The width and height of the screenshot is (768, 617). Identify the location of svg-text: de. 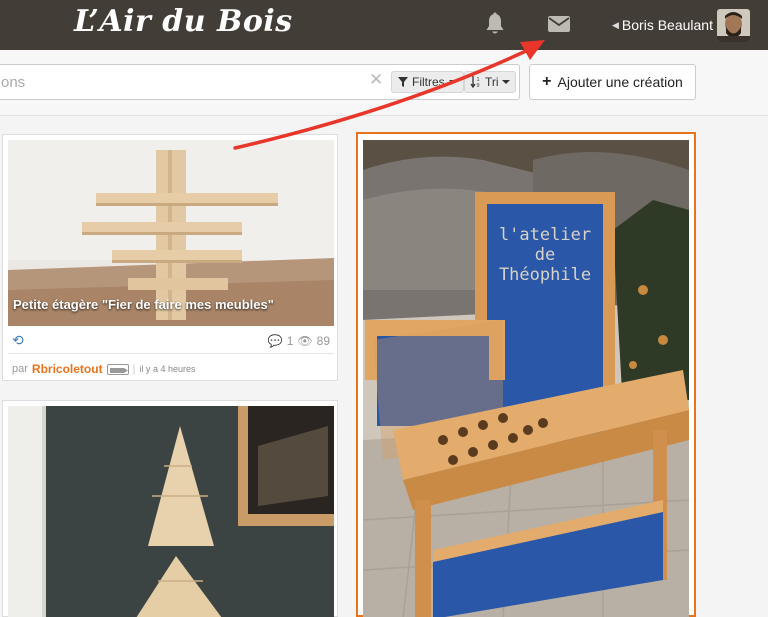
(545, 255).